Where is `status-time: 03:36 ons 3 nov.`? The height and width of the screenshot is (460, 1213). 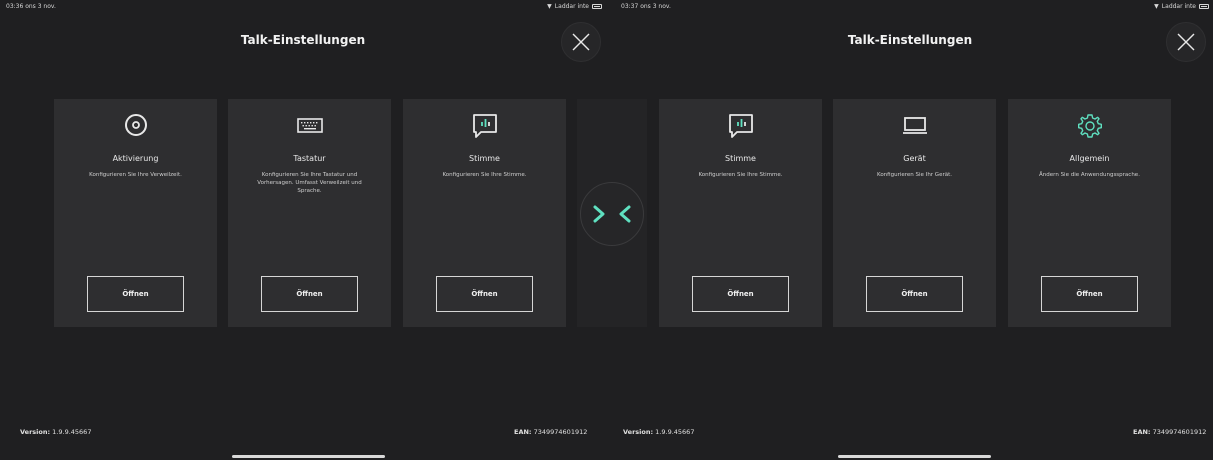
status-time: 03:36 ons 3 nov. is located at coordinates (31, 6).